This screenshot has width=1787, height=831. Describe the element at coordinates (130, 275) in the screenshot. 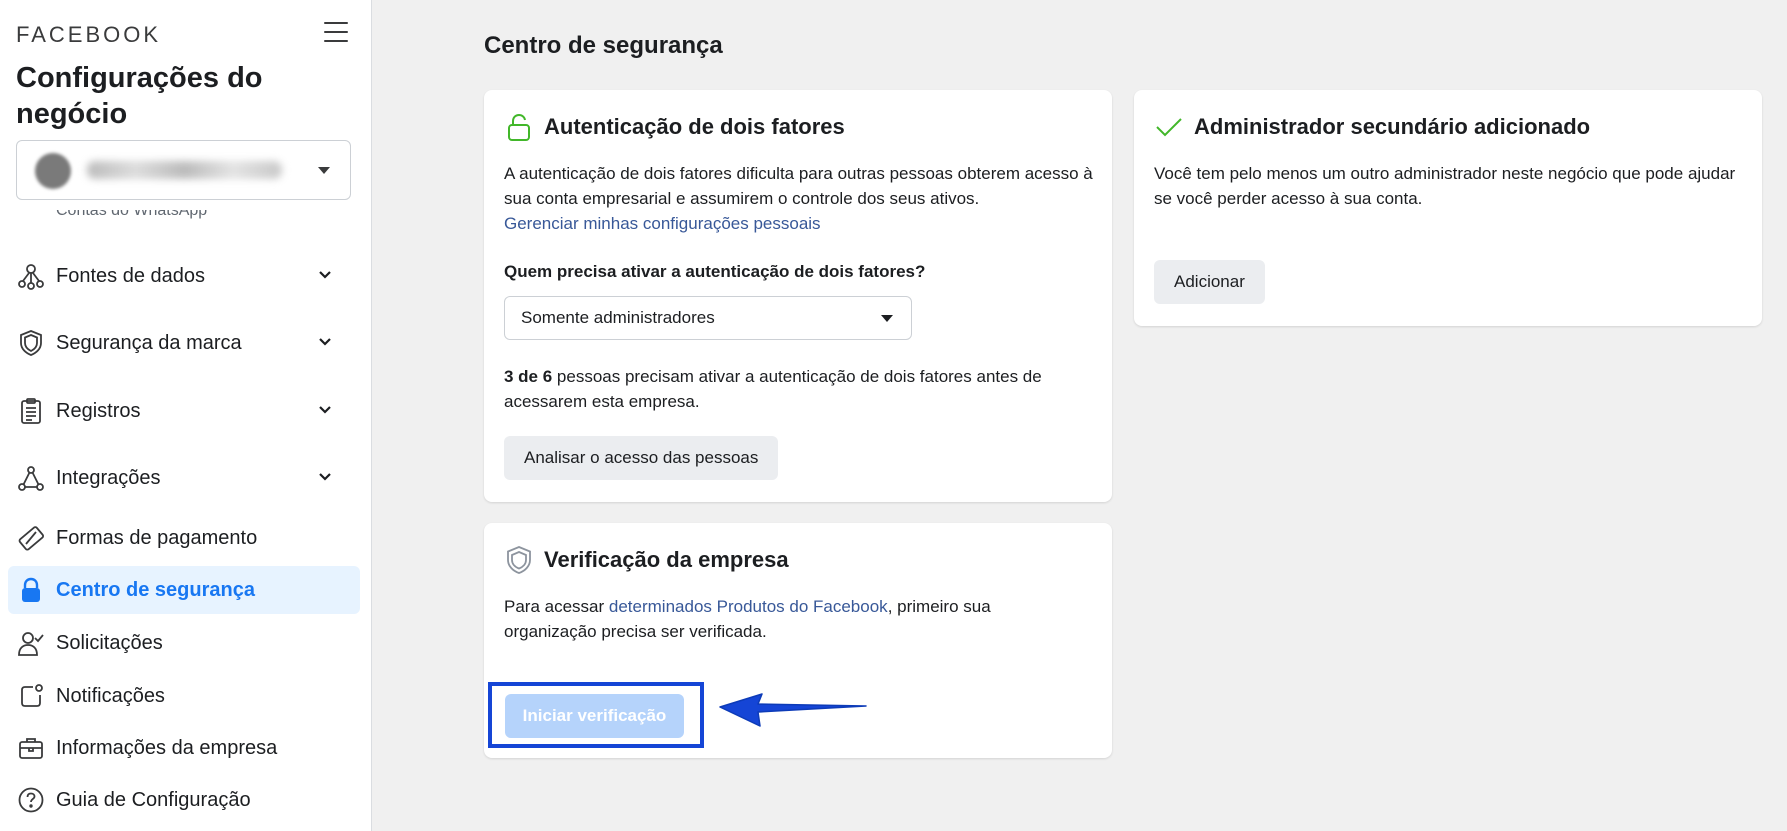

I see `sidebar-item-label: Fontes de dados` at that location.